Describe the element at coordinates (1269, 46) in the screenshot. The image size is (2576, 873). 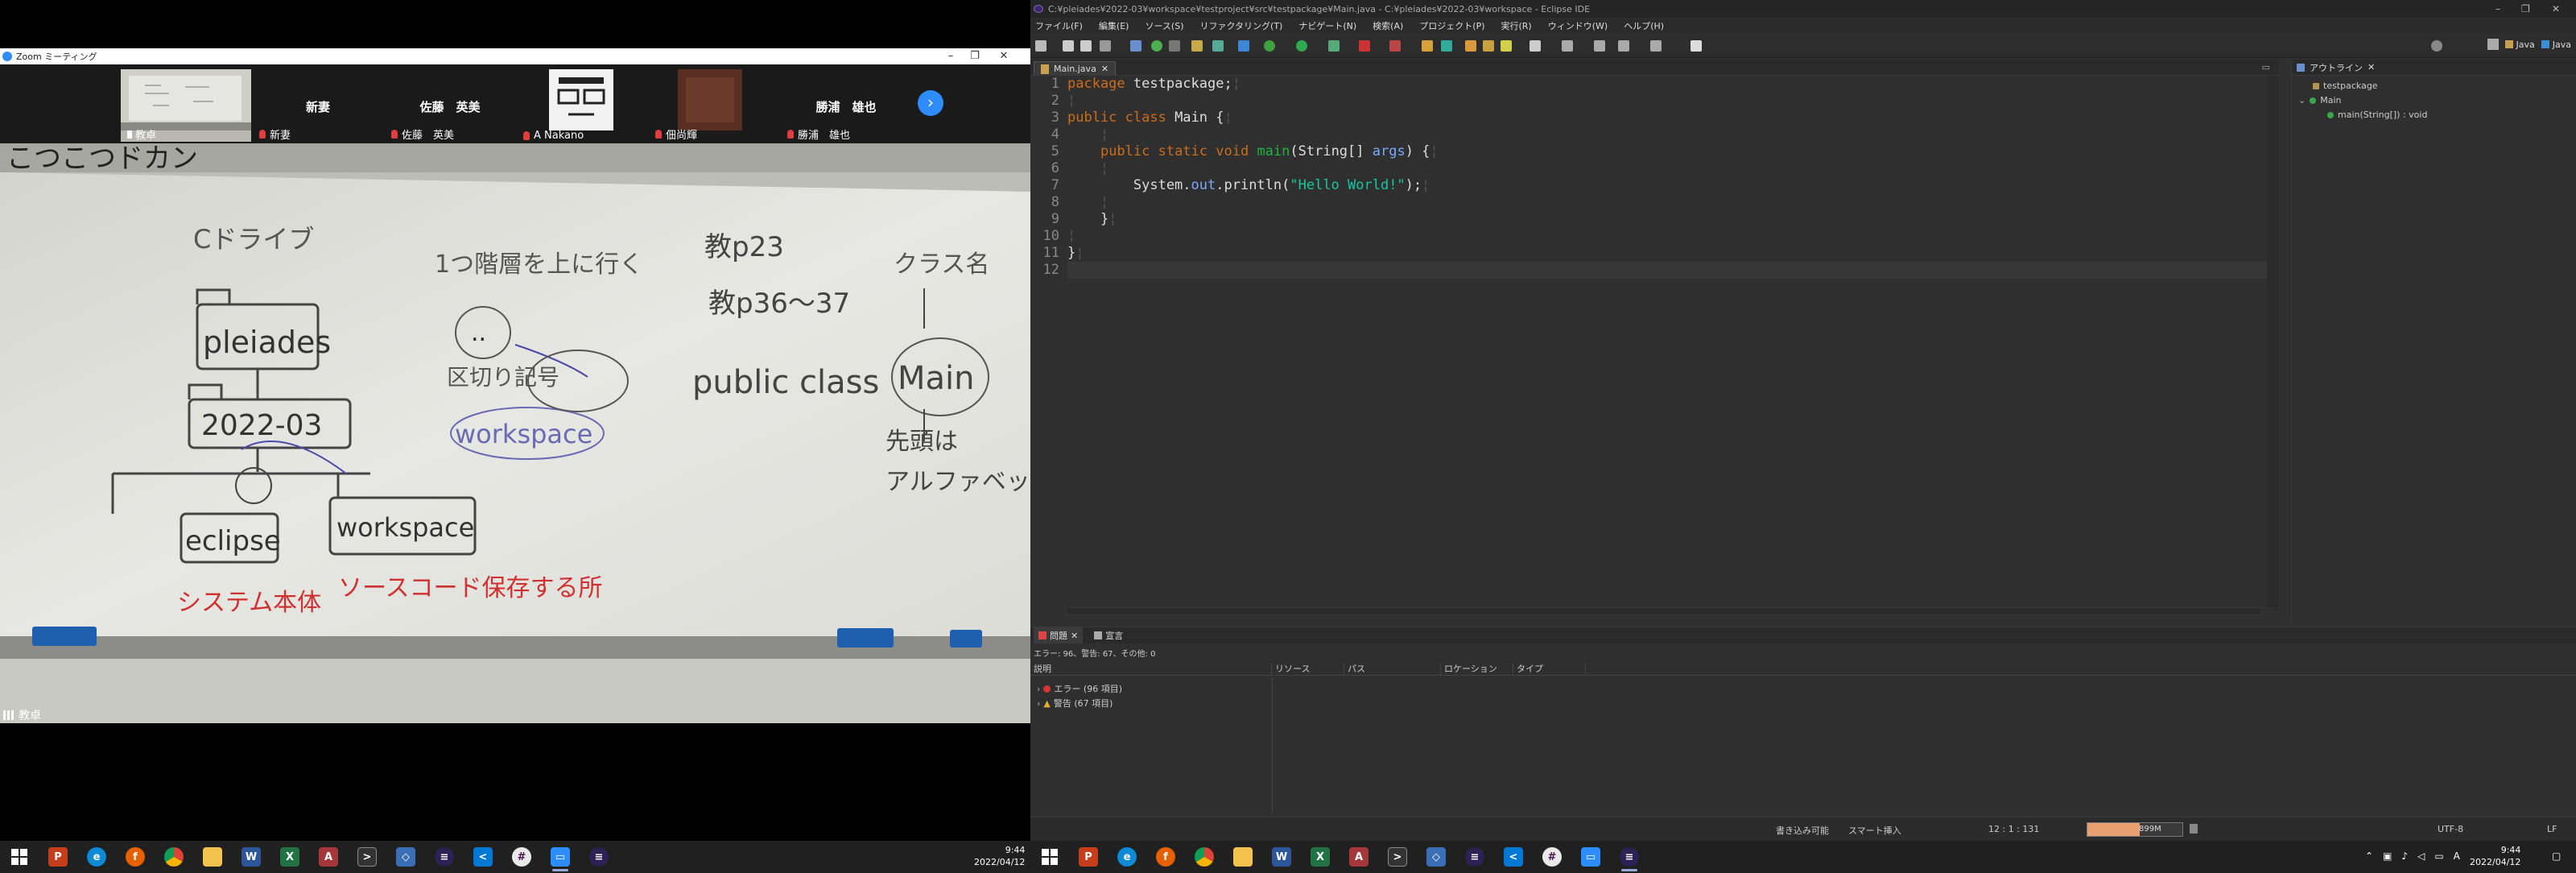
I see `run-debug-icon` at that location.